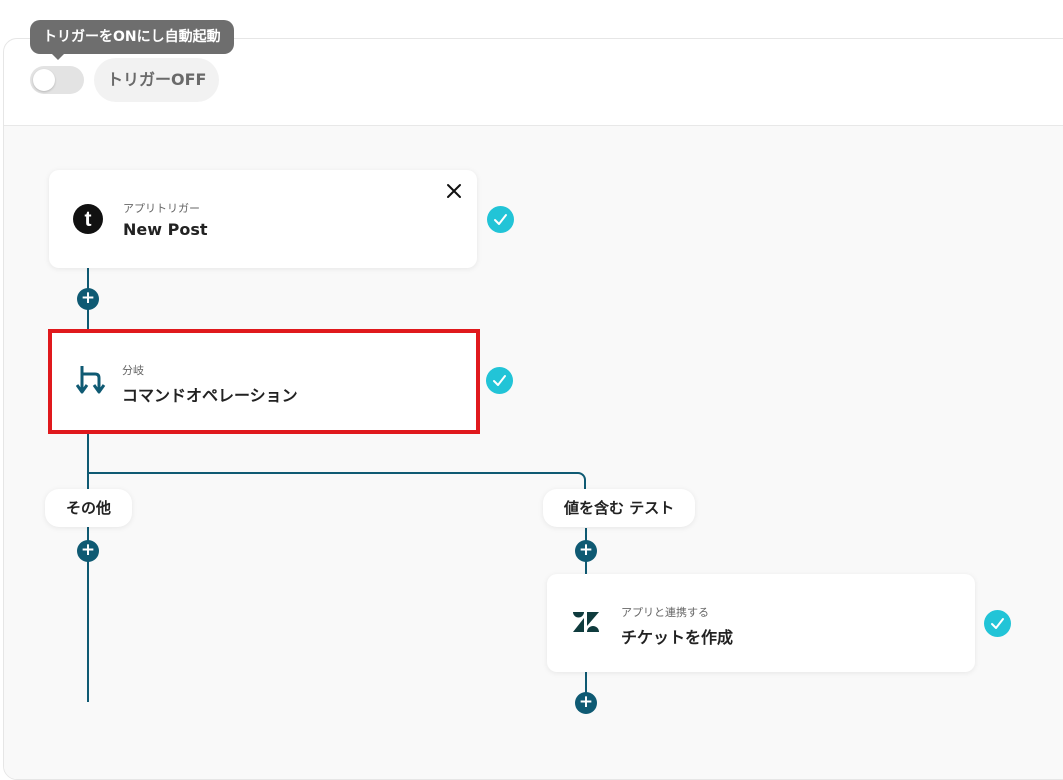 The image size is (1063, 780). What do you see at coordinates (210, 395) in the screenshot?
I see `step-title: コマンドオペレーション` at bounding box center [210, 395].